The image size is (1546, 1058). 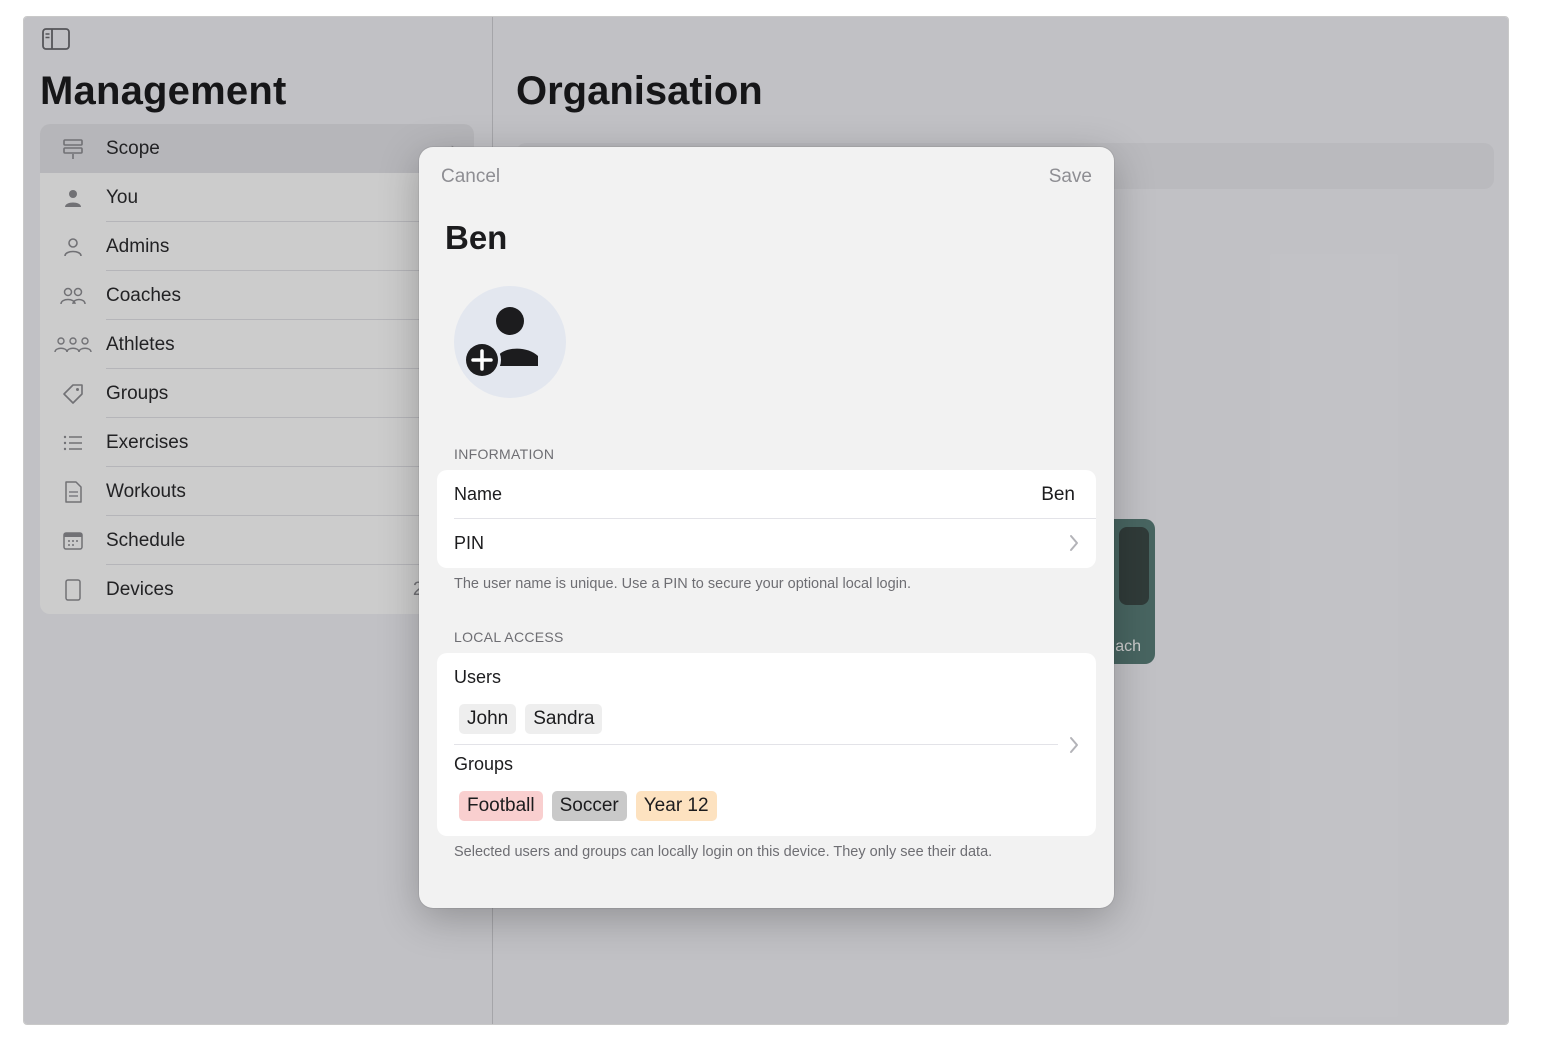 I want to click on pin-row: PIN, so click(x=766, y=543).